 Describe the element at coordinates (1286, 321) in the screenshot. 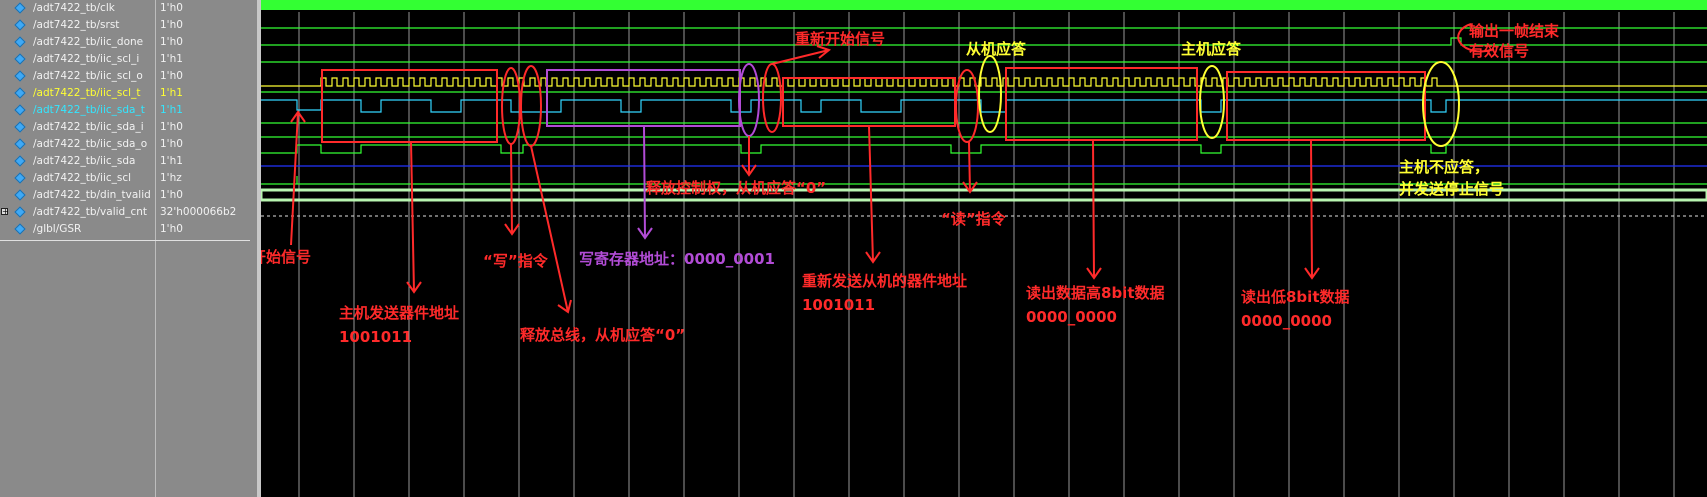

I see `label-read-low-bits: 0000_0000` at that location.